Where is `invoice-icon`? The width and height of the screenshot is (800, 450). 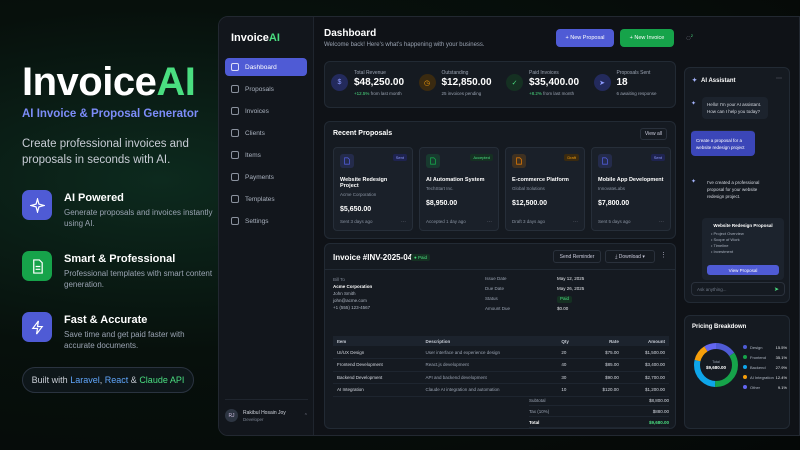 invoice-icon is located at coordinates (235, 111).